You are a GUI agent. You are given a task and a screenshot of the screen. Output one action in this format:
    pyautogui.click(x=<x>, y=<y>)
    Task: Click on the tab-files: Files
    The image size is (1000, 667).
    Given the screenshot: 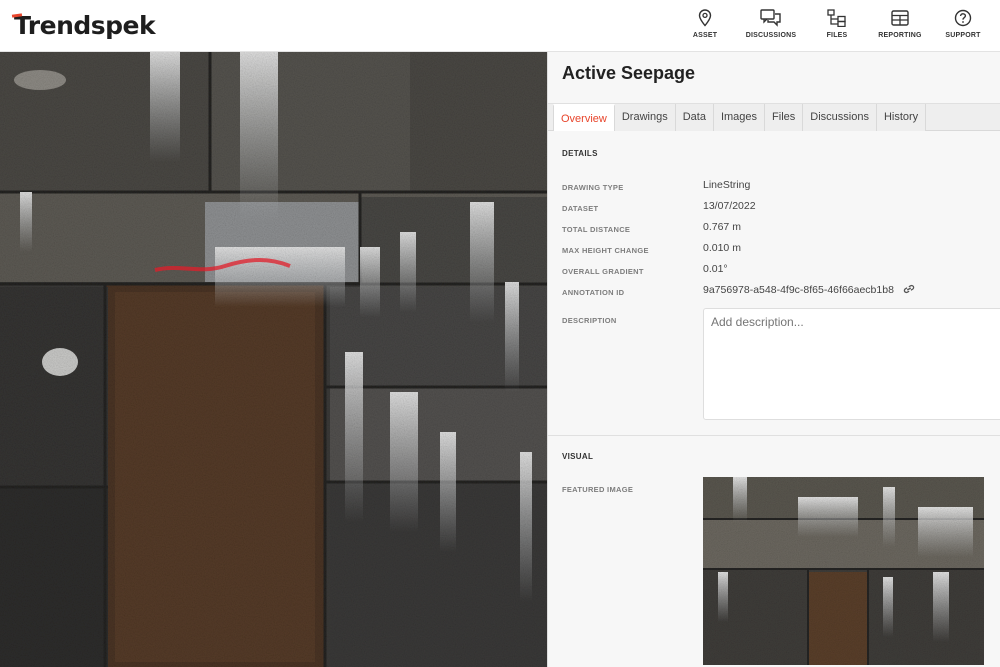 What is the action you would take?
    pyautogui.click(x=784, y=117)
    